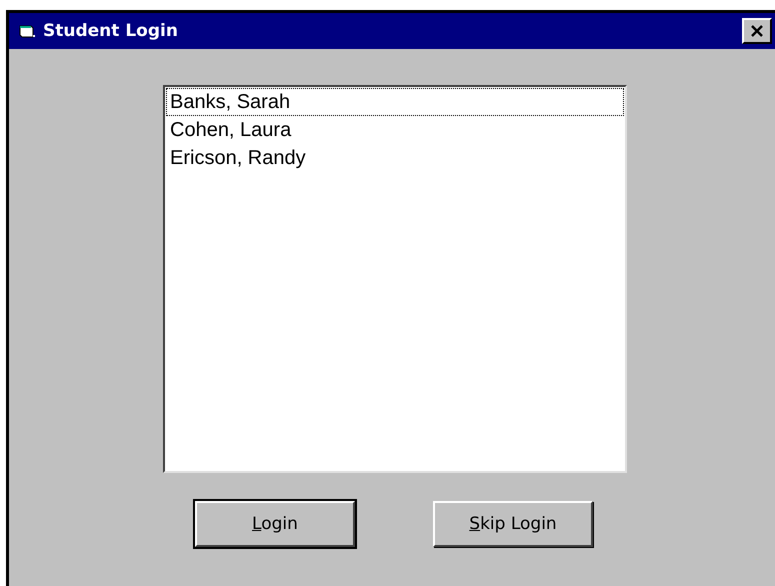 This screenshot has width=775, height=586. Describe the element at coordinates (110, 31) in the screenshot. I see `window-title: Student Login` at that location.